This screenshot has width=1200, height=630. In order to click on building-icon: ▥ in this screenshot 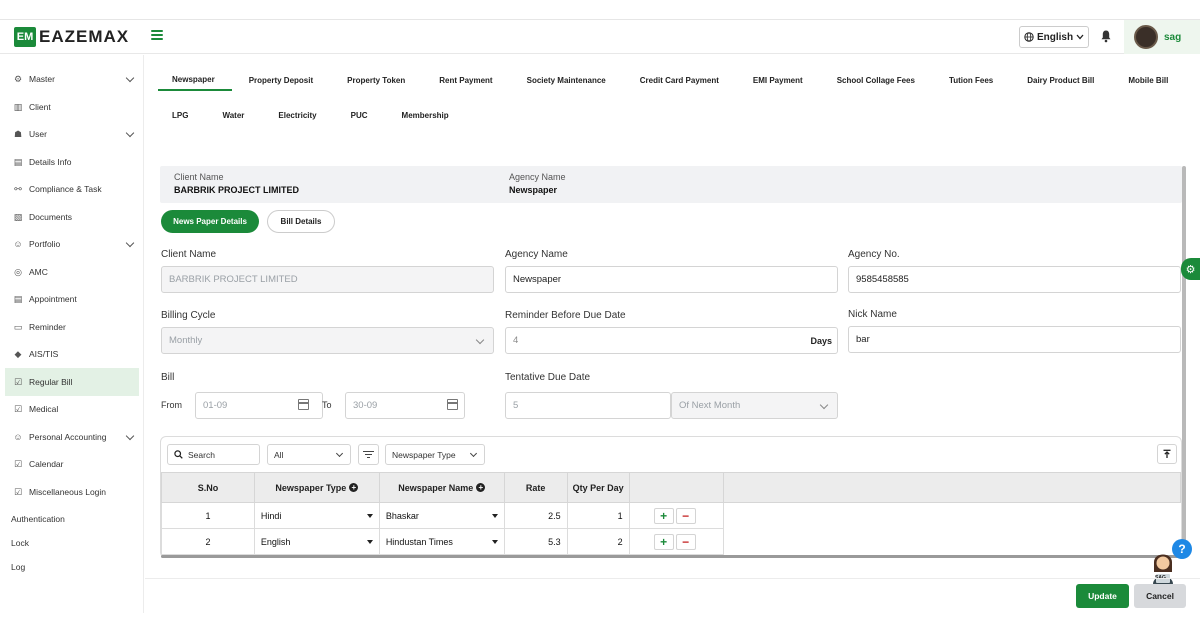, I will do `click(18, 106)`.